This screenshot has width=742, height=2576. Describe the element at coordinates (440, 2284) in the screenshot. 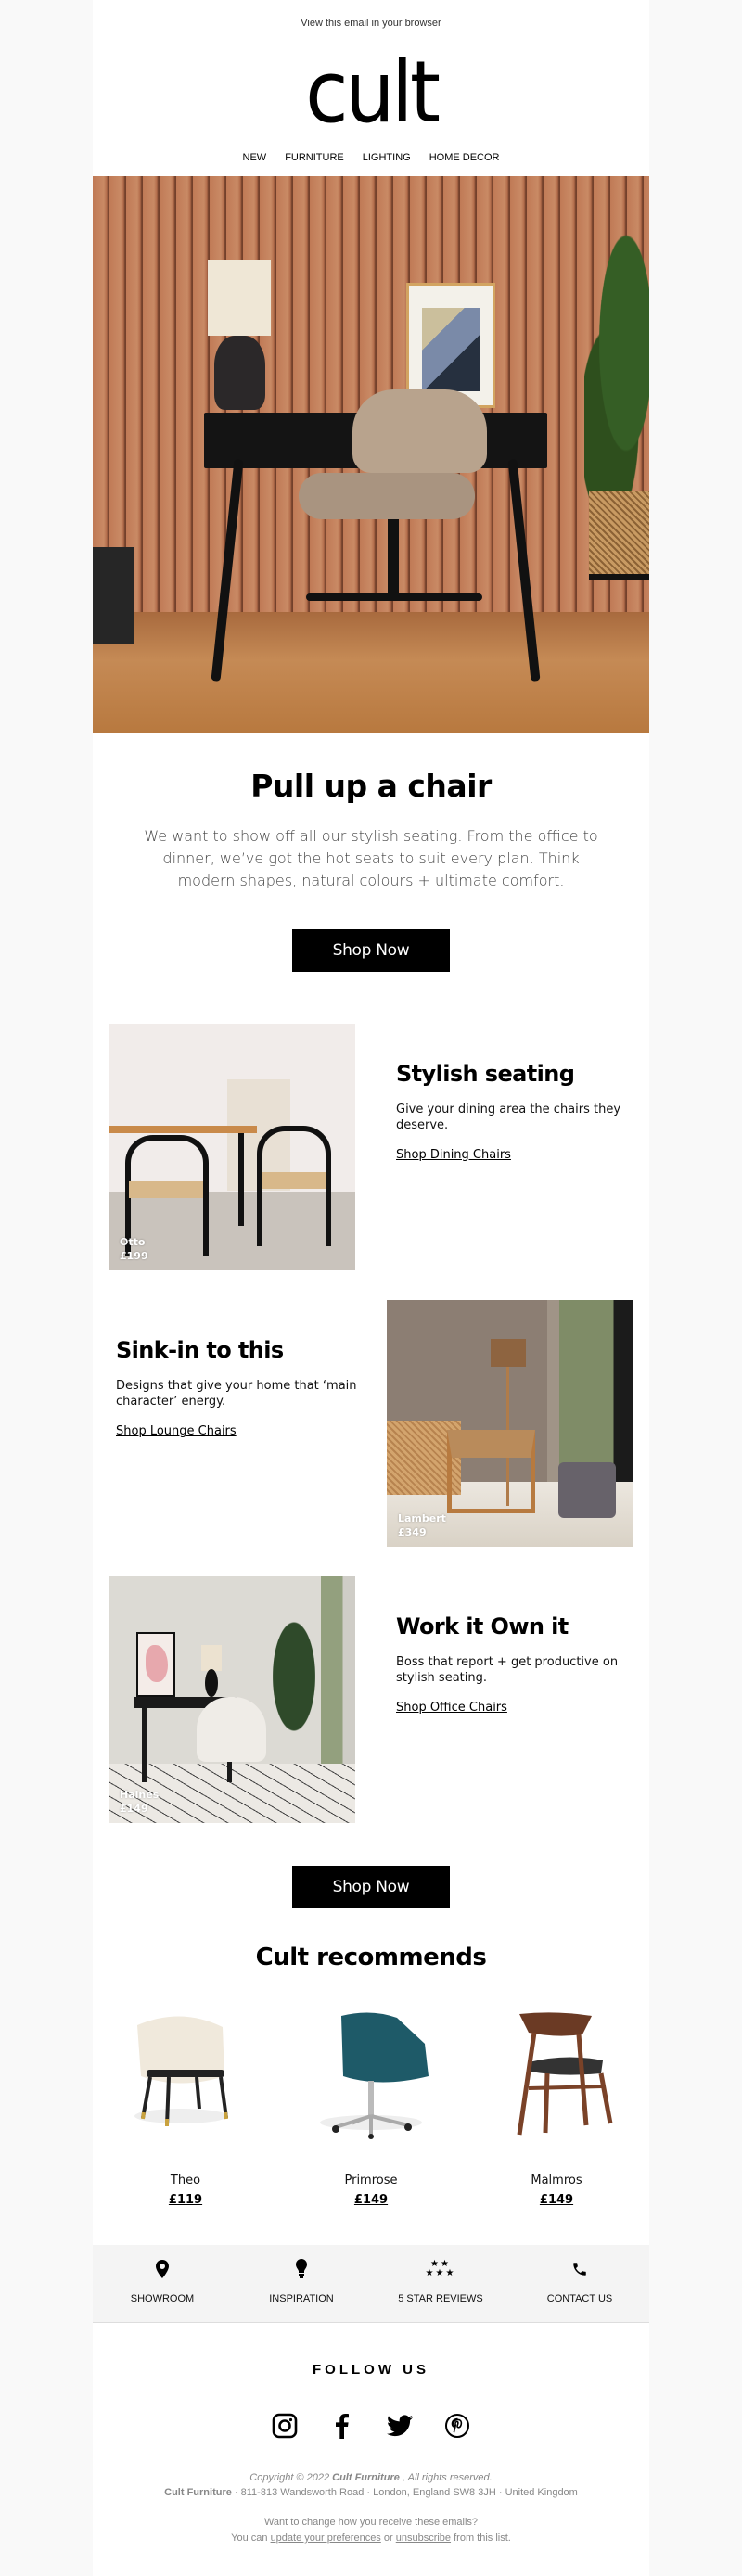

I see `quick-link-reviews: ★★ ★★★ 5 STAR REVIEWS` at that location.